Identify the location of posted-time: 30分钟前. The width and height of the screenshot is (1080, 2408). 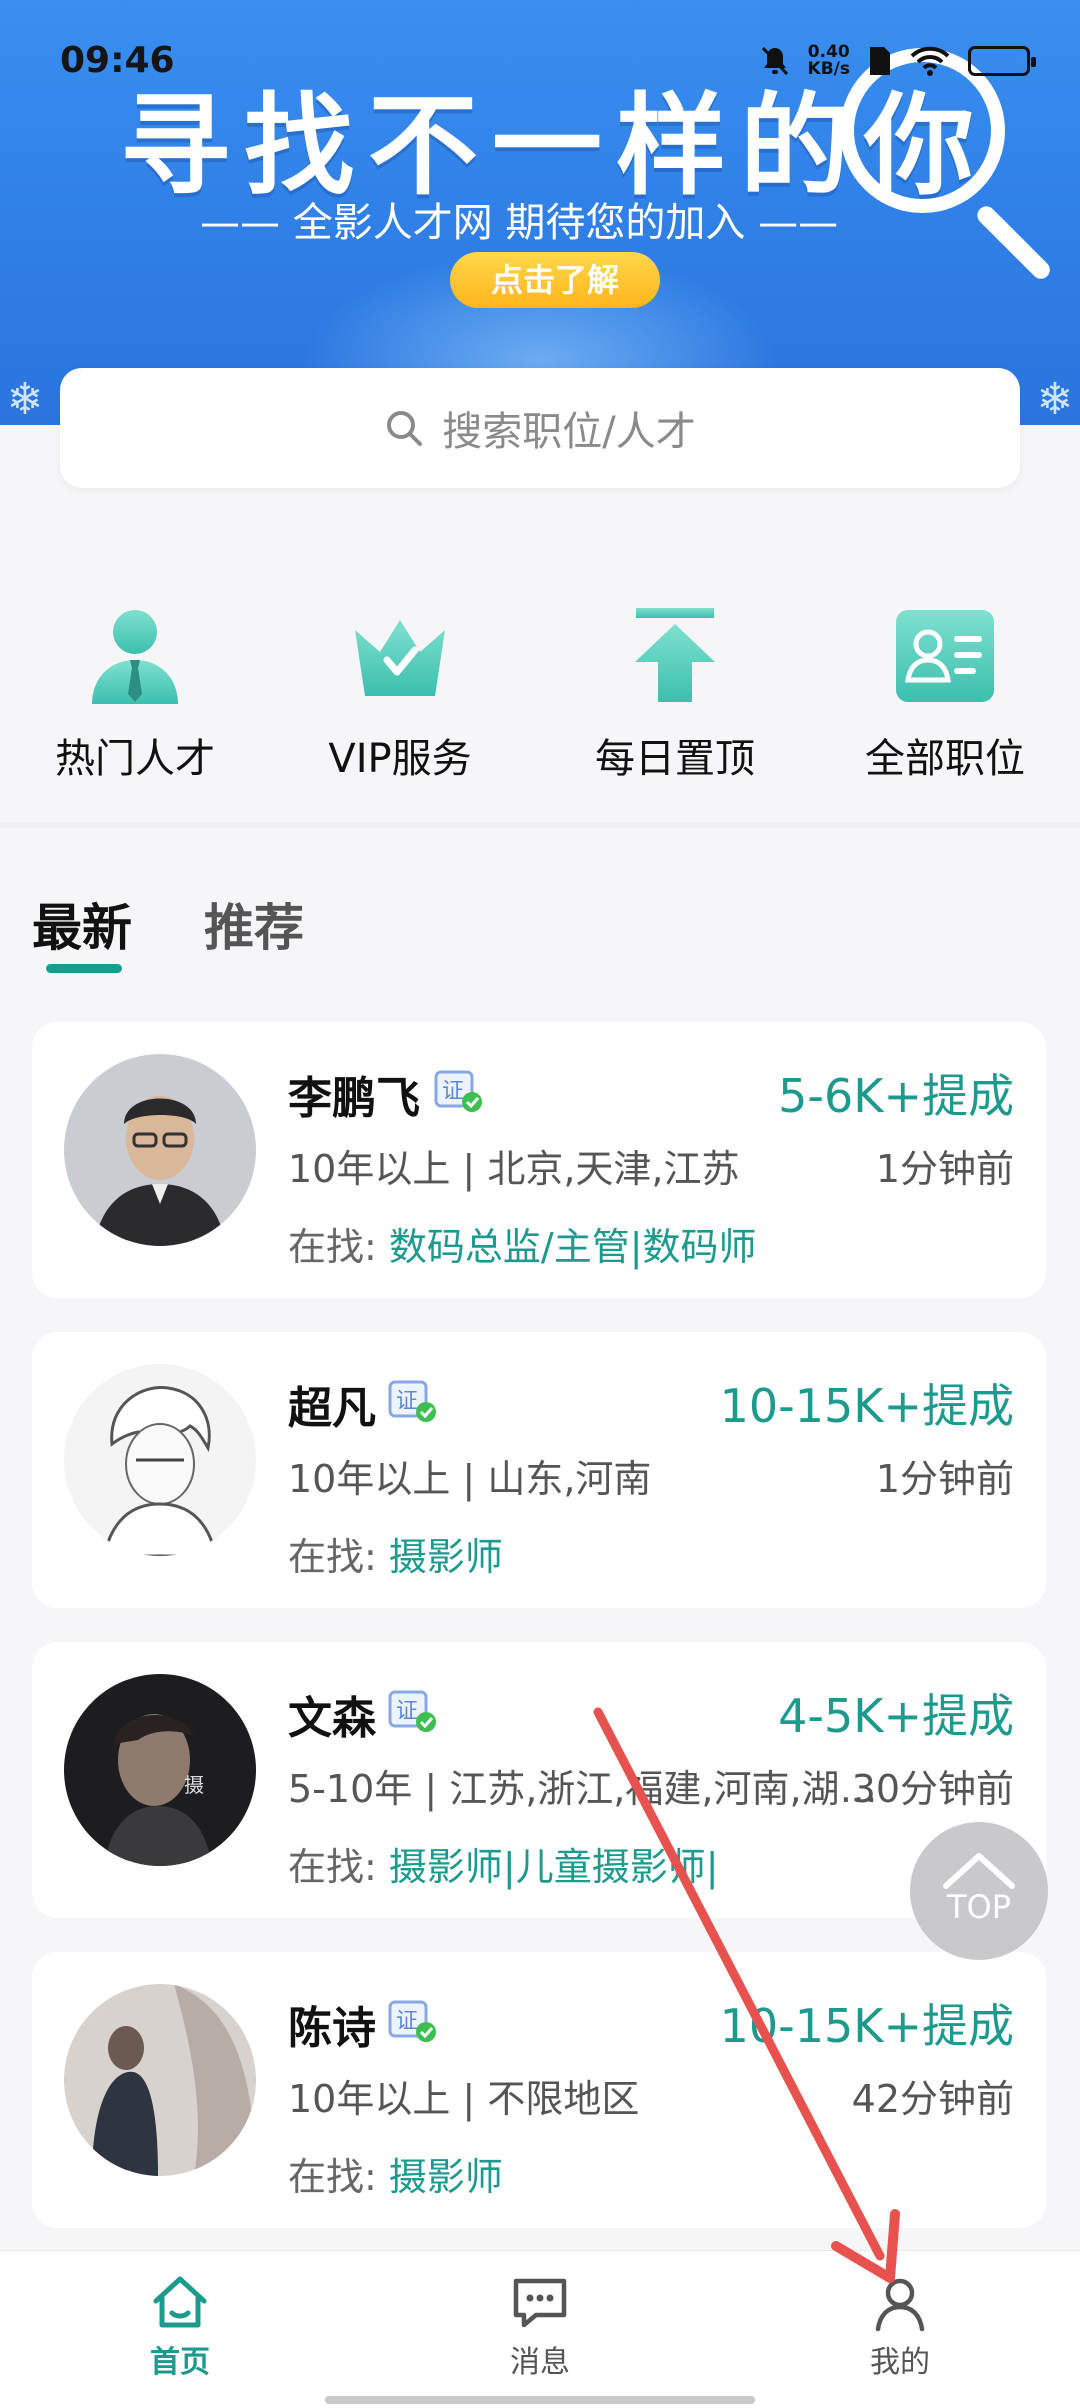
(932, 1789).